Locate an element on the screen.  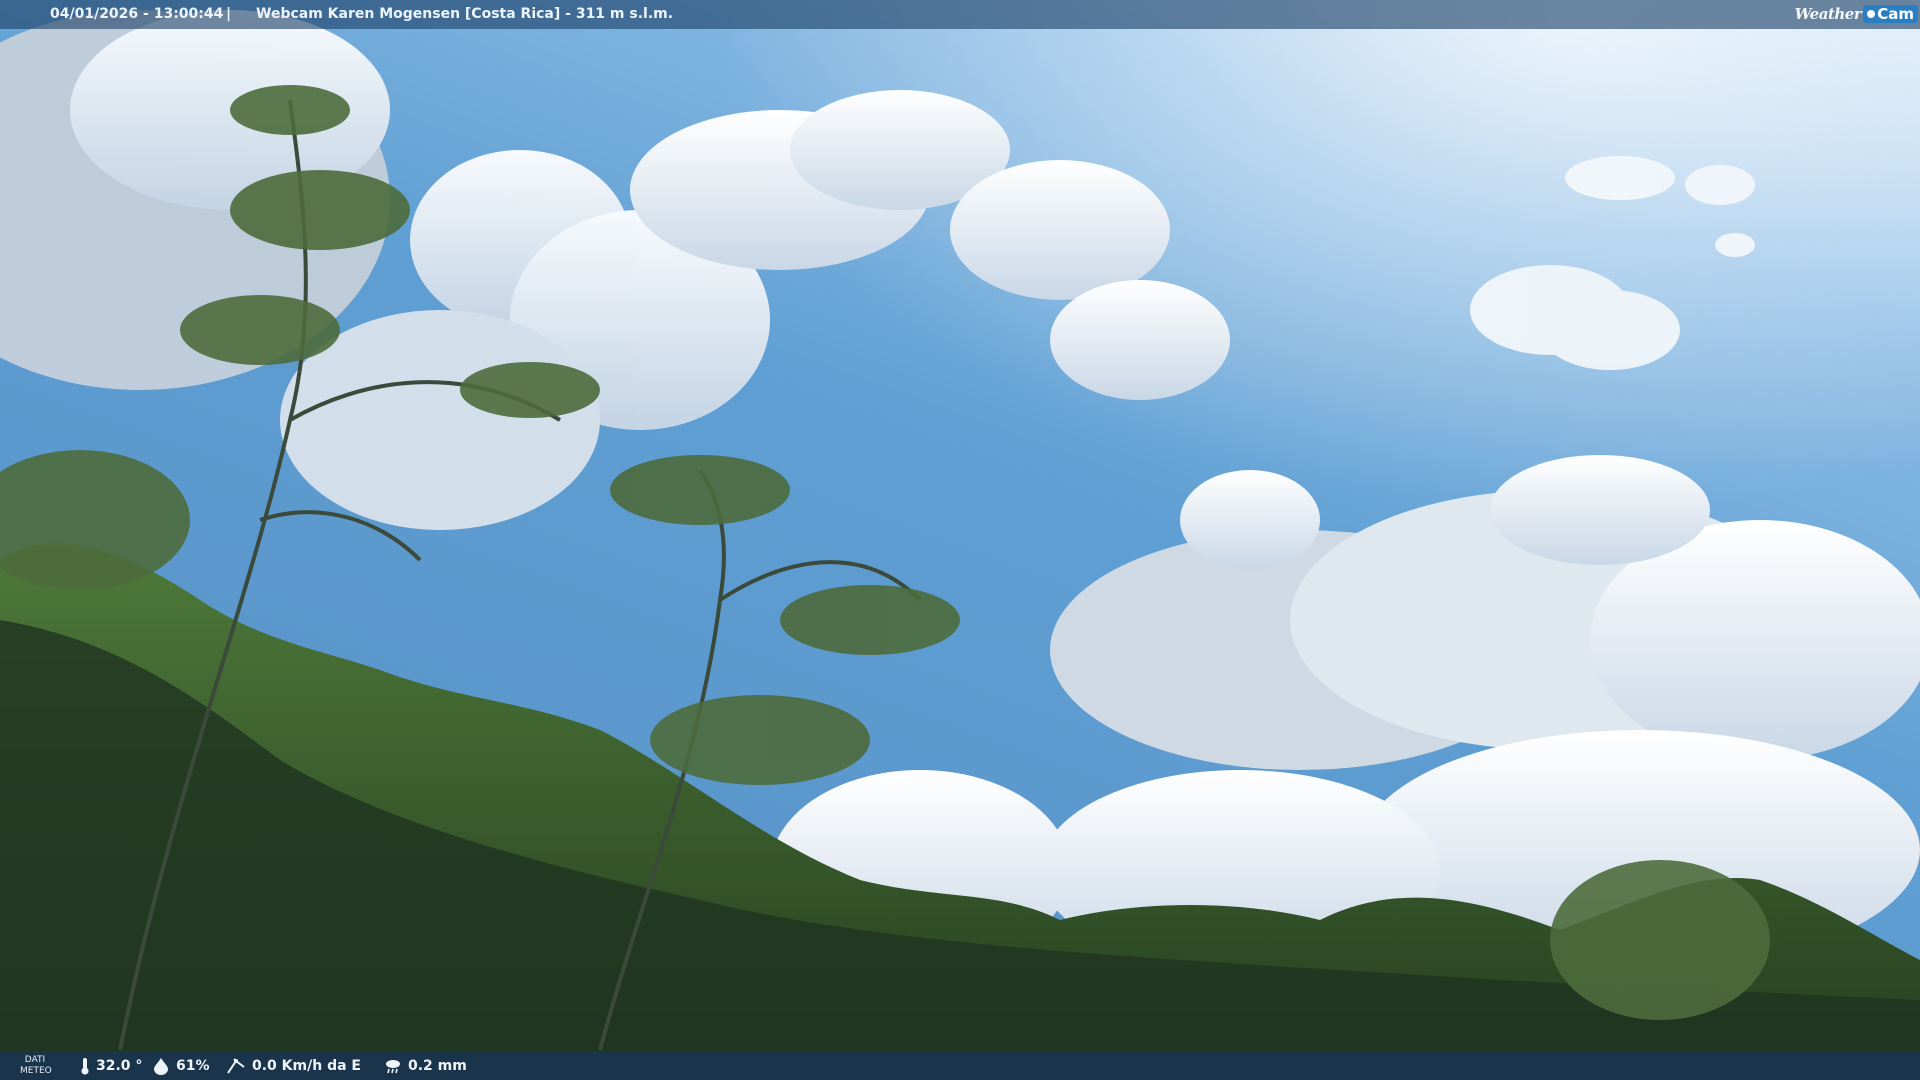
rain-reading: 0.2 mm is located at coordinates (425, 1066).